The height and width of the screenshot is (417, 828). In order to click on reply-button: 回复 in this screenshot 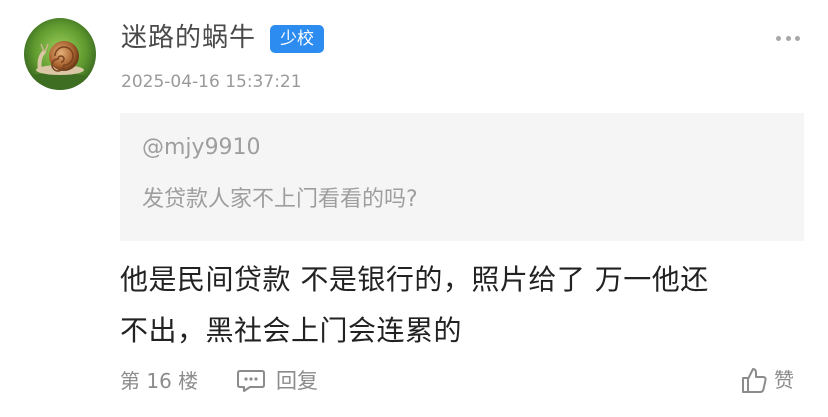, I will do `click(277, 381)`.